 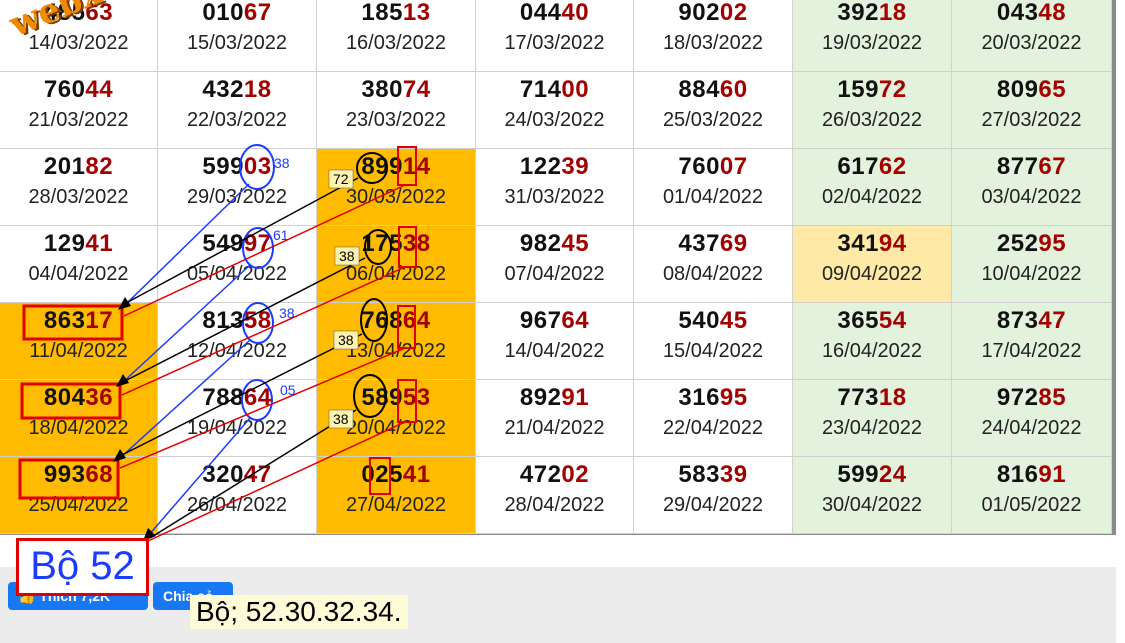 I want to click on blue-line, so click(x=199, y=477).